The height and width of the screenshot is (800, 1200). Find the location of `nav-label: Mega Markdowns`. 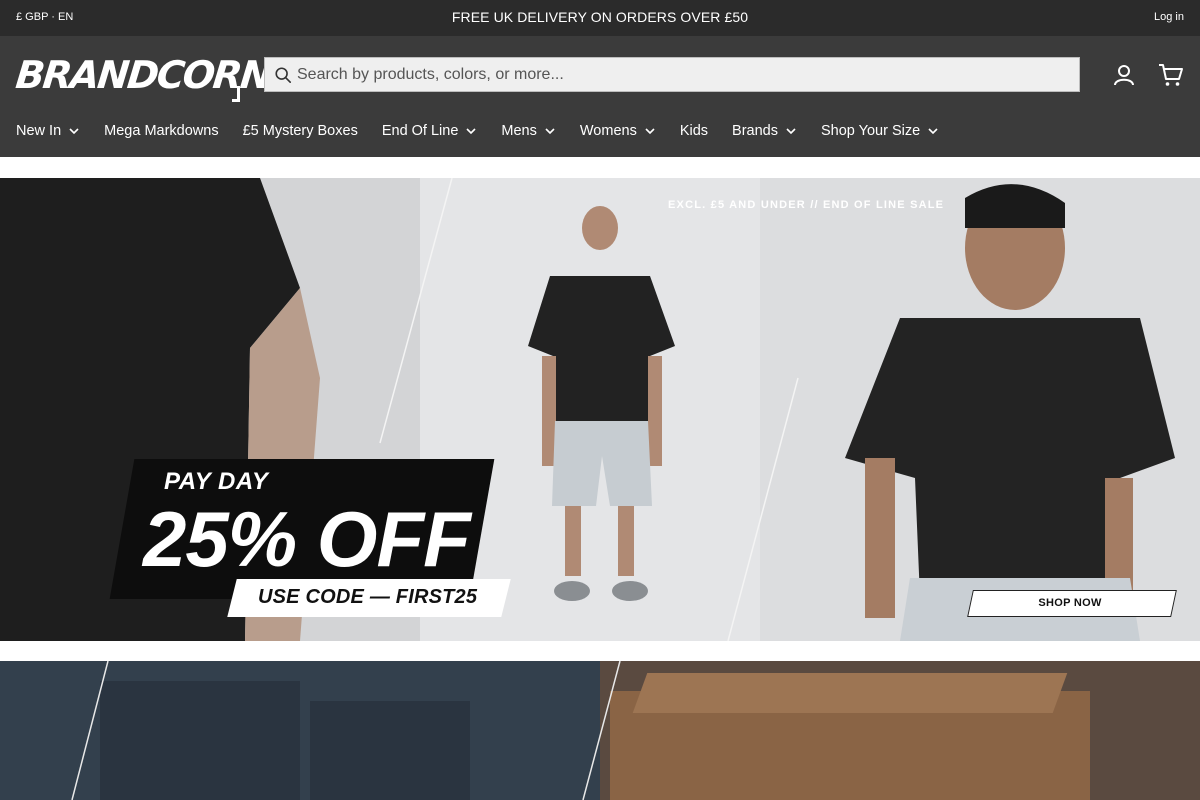

nav-label: Mega Markdowns is located at coordinates (161, 131).